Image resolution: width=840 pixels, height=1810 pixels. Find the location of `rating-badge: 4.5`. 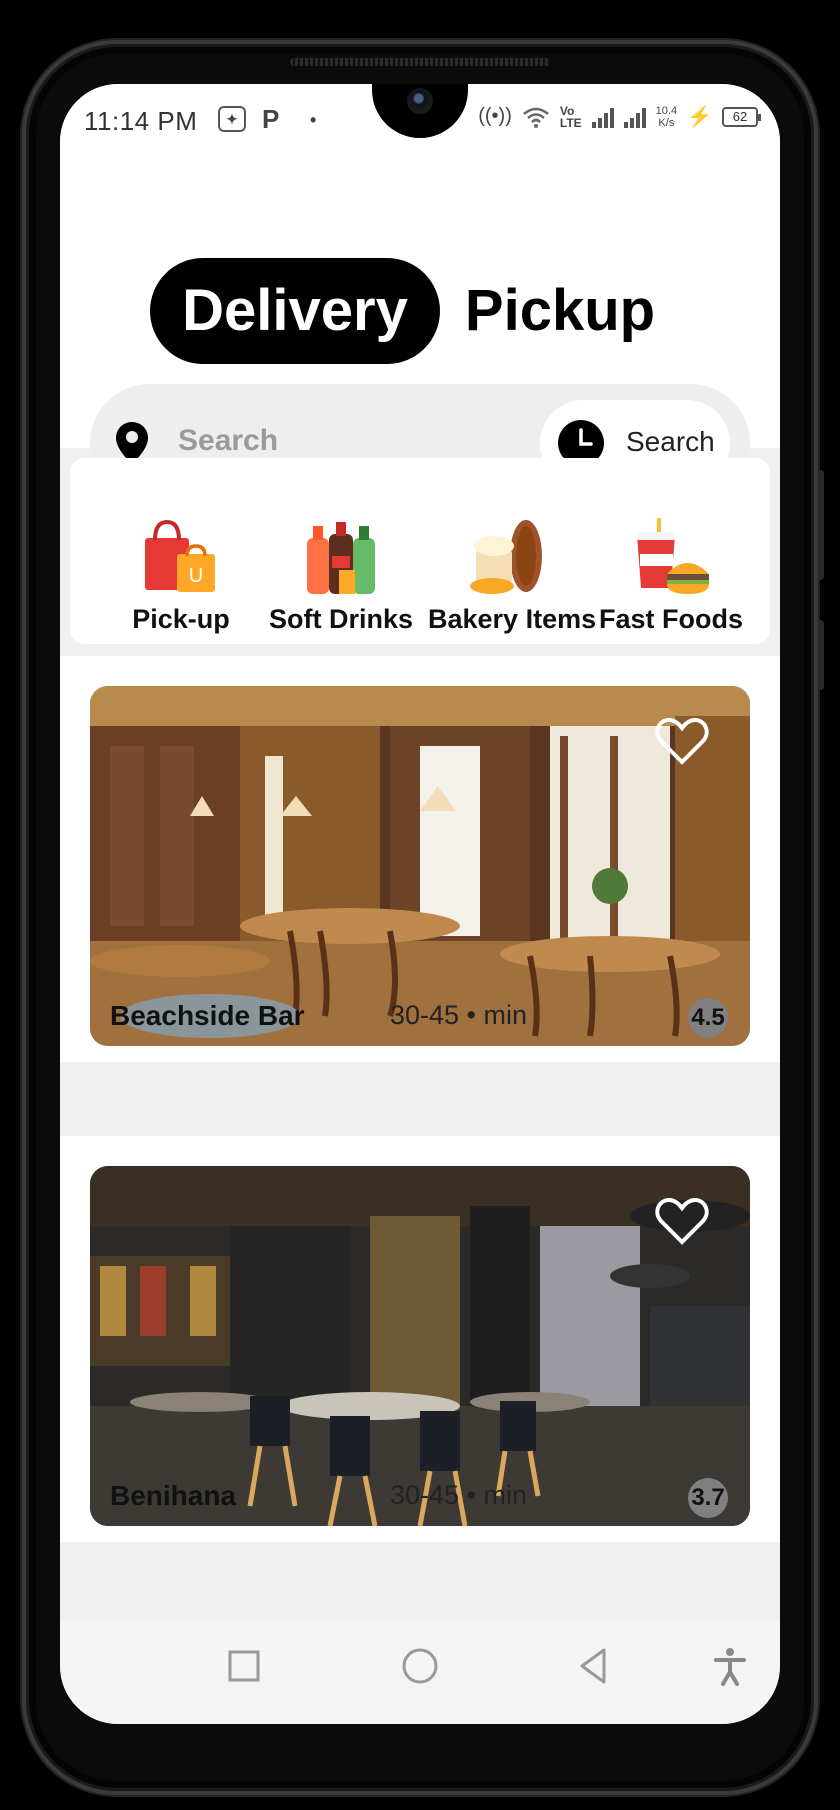

rating-badge: 4.5 is located at coordinates (708, 1018).